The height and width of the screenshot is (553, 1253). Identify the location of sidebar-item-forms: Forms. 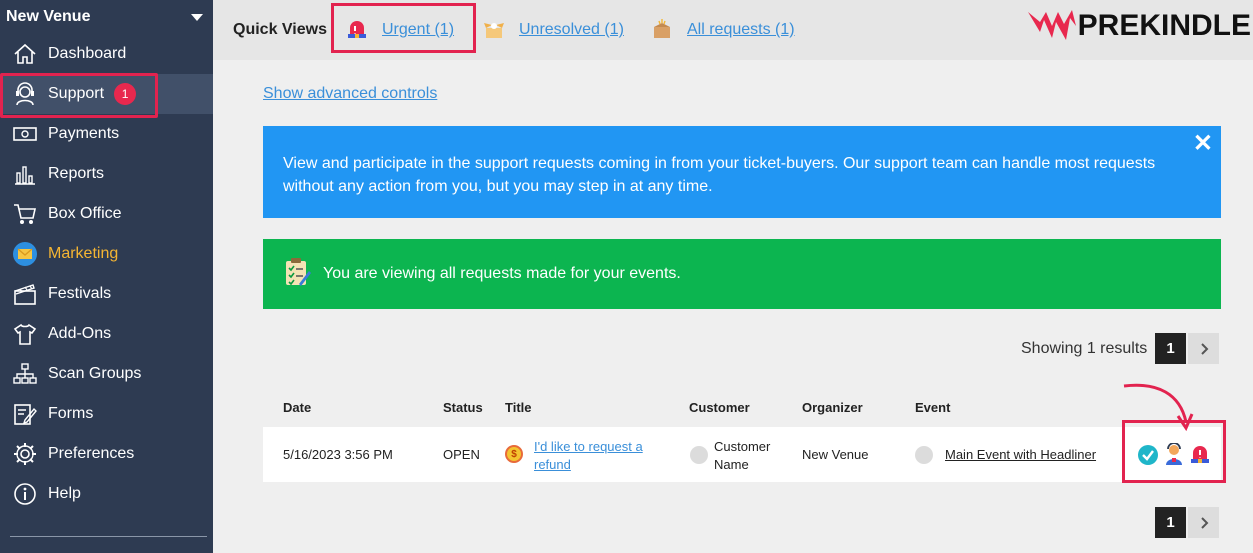
(106, 414).